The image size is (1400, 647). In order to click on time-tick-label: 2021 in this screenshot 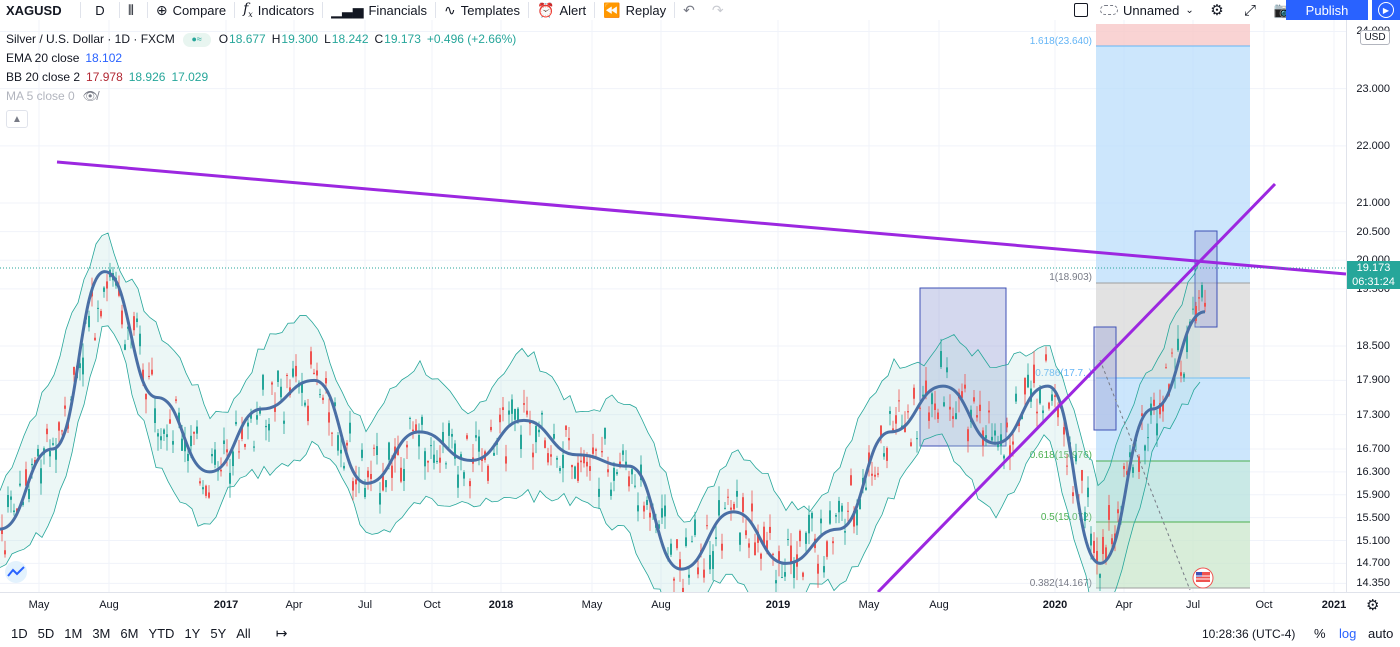, I will do `click(1334, 605)`.